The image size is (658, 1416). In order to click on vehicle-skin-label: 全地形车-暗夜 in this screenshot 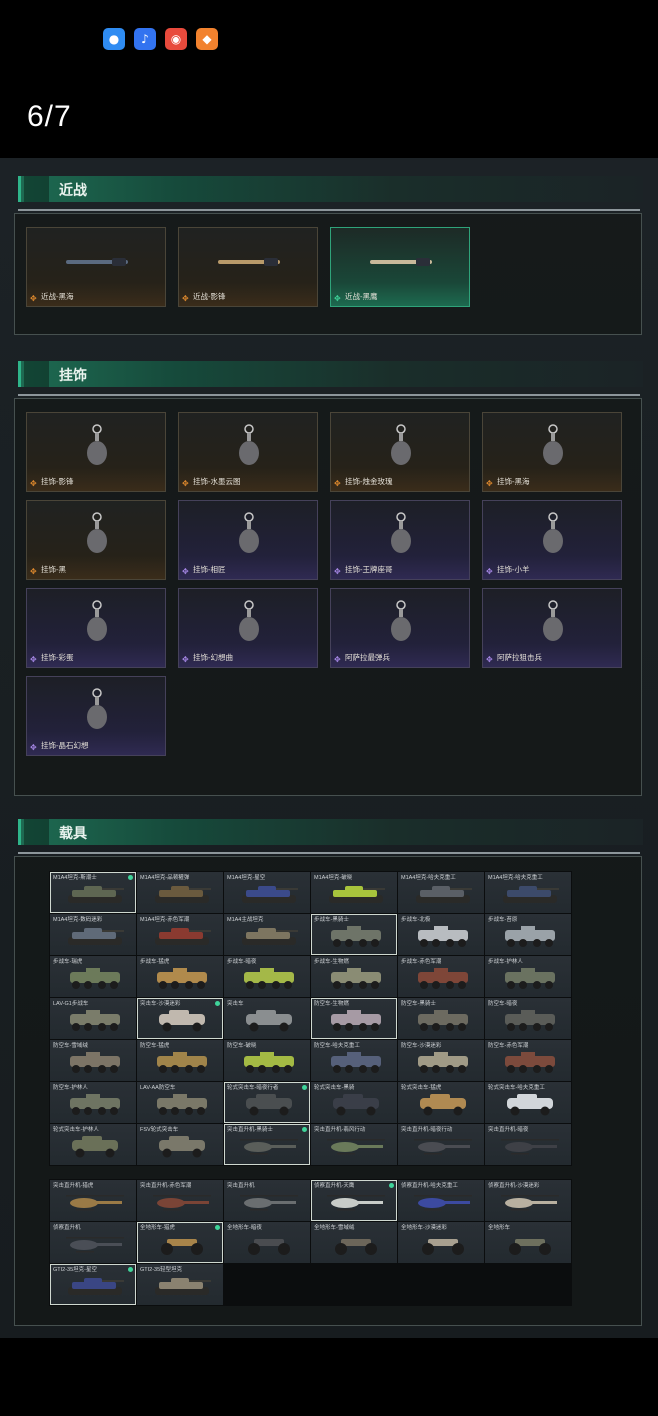, I will do `click(244, 1228)`.